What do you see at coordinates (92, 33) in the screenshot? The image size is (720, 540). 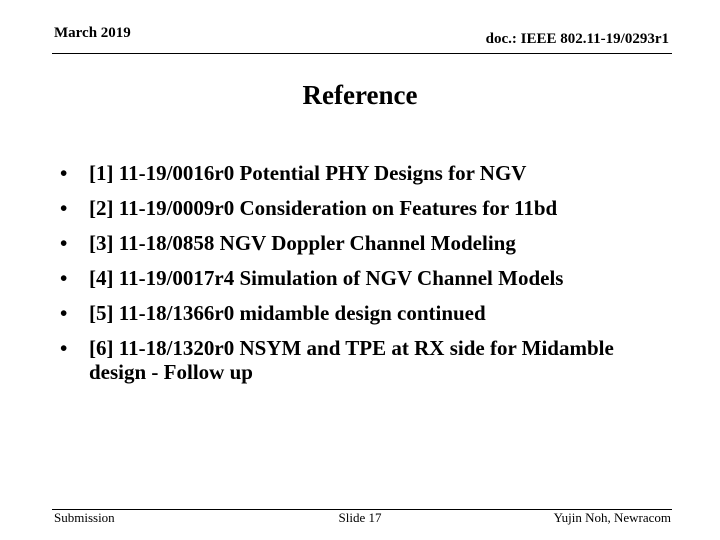 I see `header-date: March 2019` at bounding box center [92, 33].